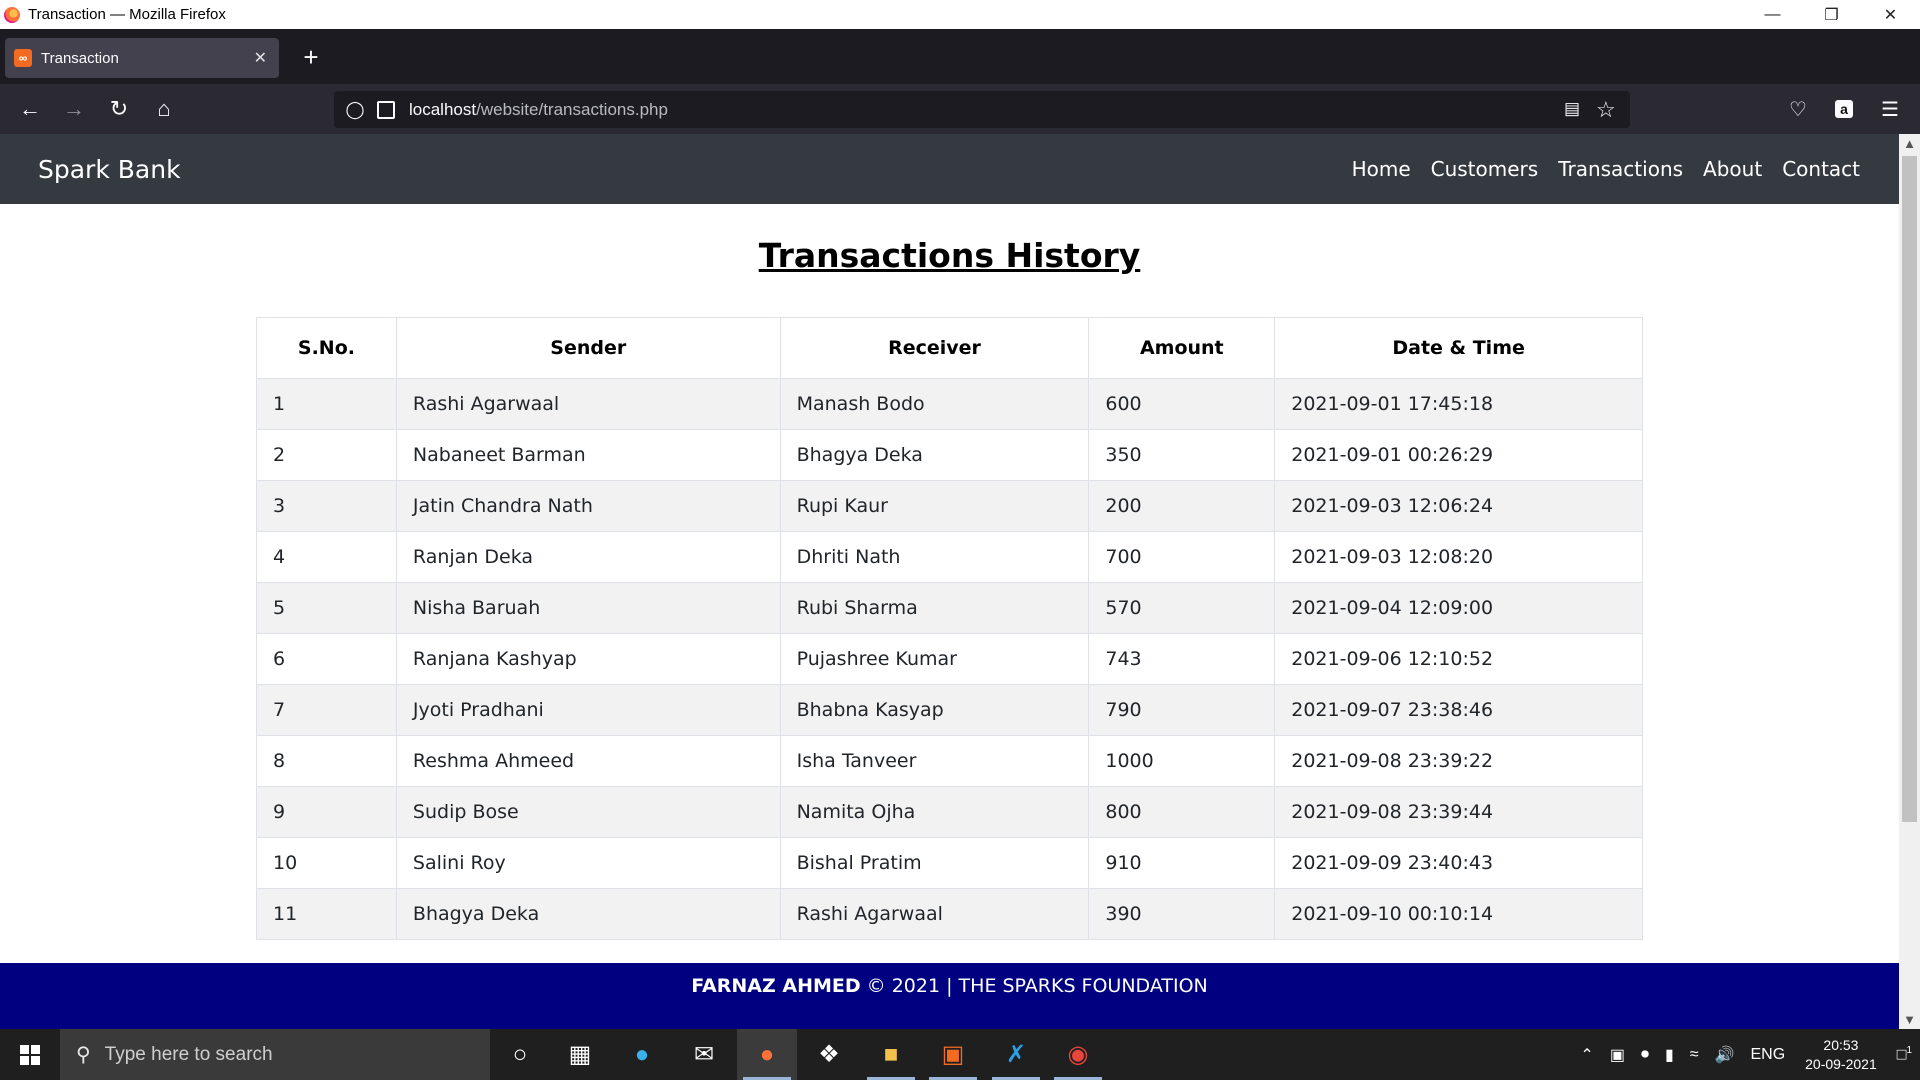  What do you see at coordinates (1821, 169) in the screenshot?
I see `nav-contact: Contact` at bounding box center [1821, 169].